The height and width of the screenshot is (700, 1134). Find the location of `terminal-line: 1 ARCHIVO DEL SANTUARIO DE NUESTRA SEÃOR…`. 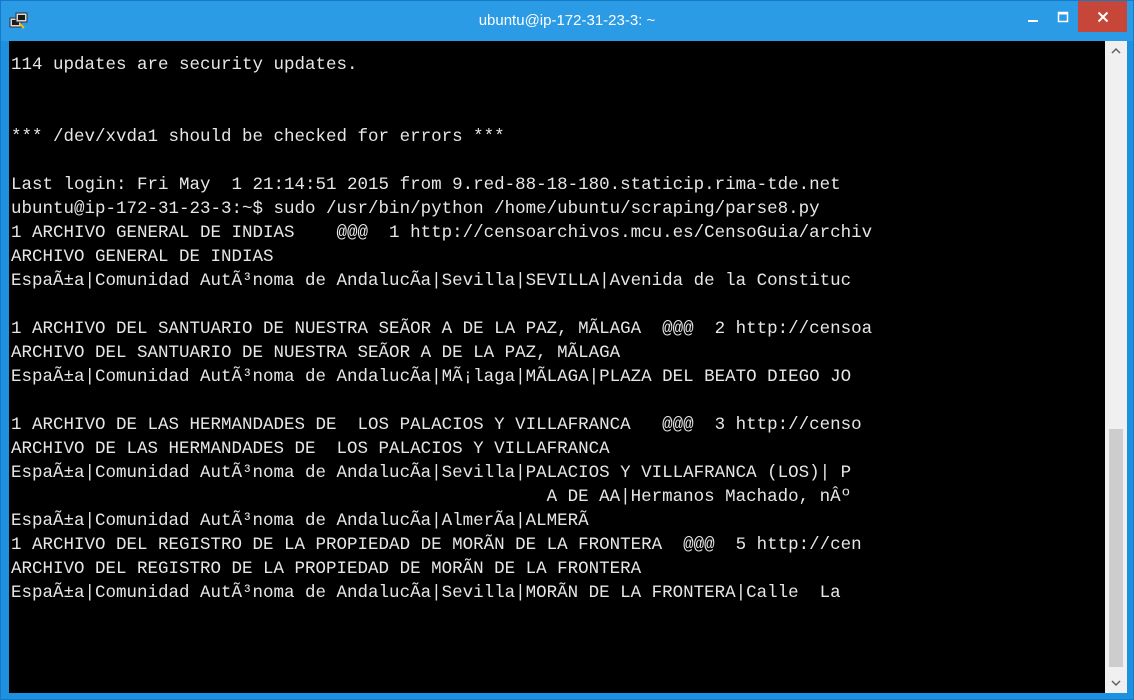

terminal-line: 1 ARCHIVO DEL SANTUARIO DE NUESTRA SEÃOR… is located at coordinates (442, 329).